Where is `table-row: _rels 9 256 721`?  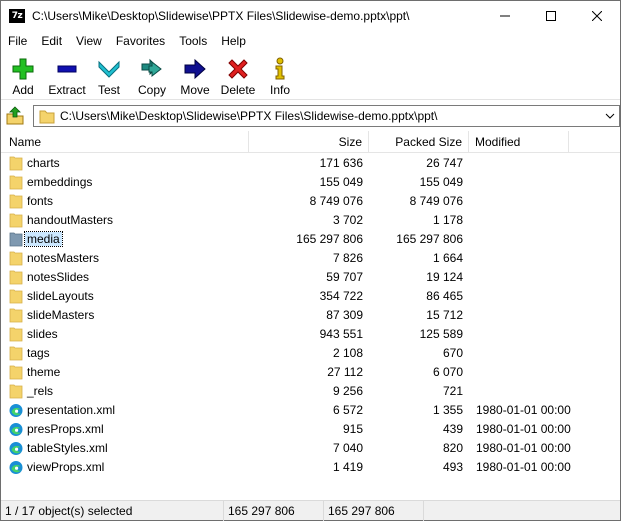 table-row: _rels 9 256 721 is located at coordinates (310, 391).